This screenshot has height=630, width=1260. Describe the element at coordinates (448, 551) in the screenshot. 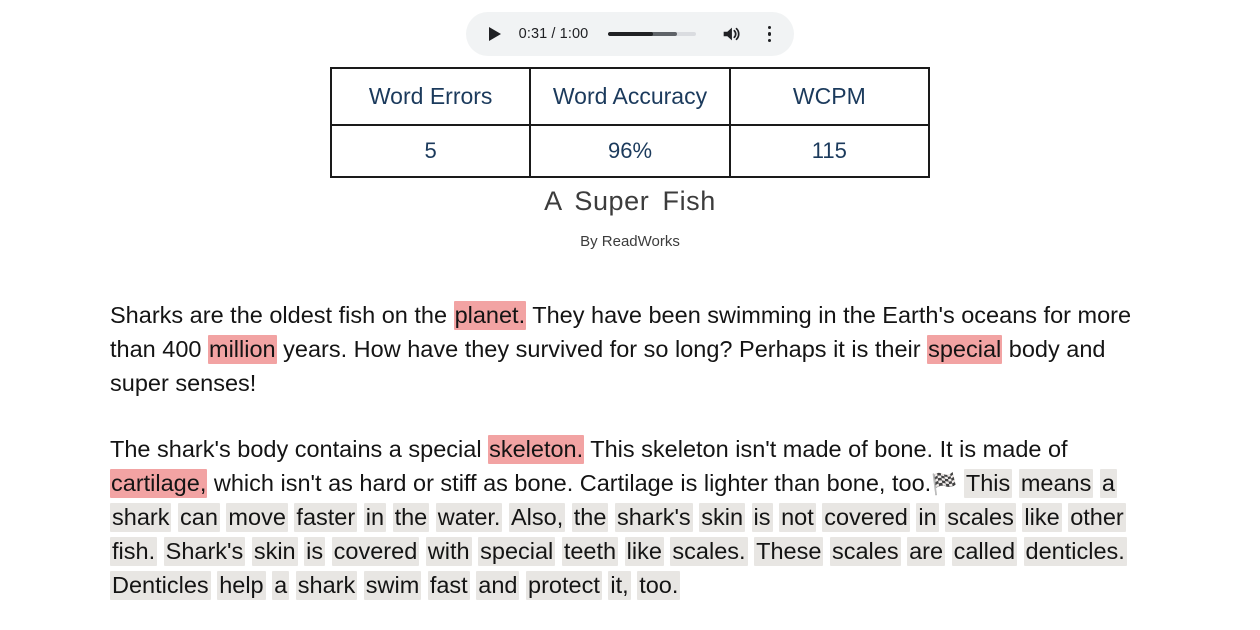

I see `read-highlight-word: with` at that location.